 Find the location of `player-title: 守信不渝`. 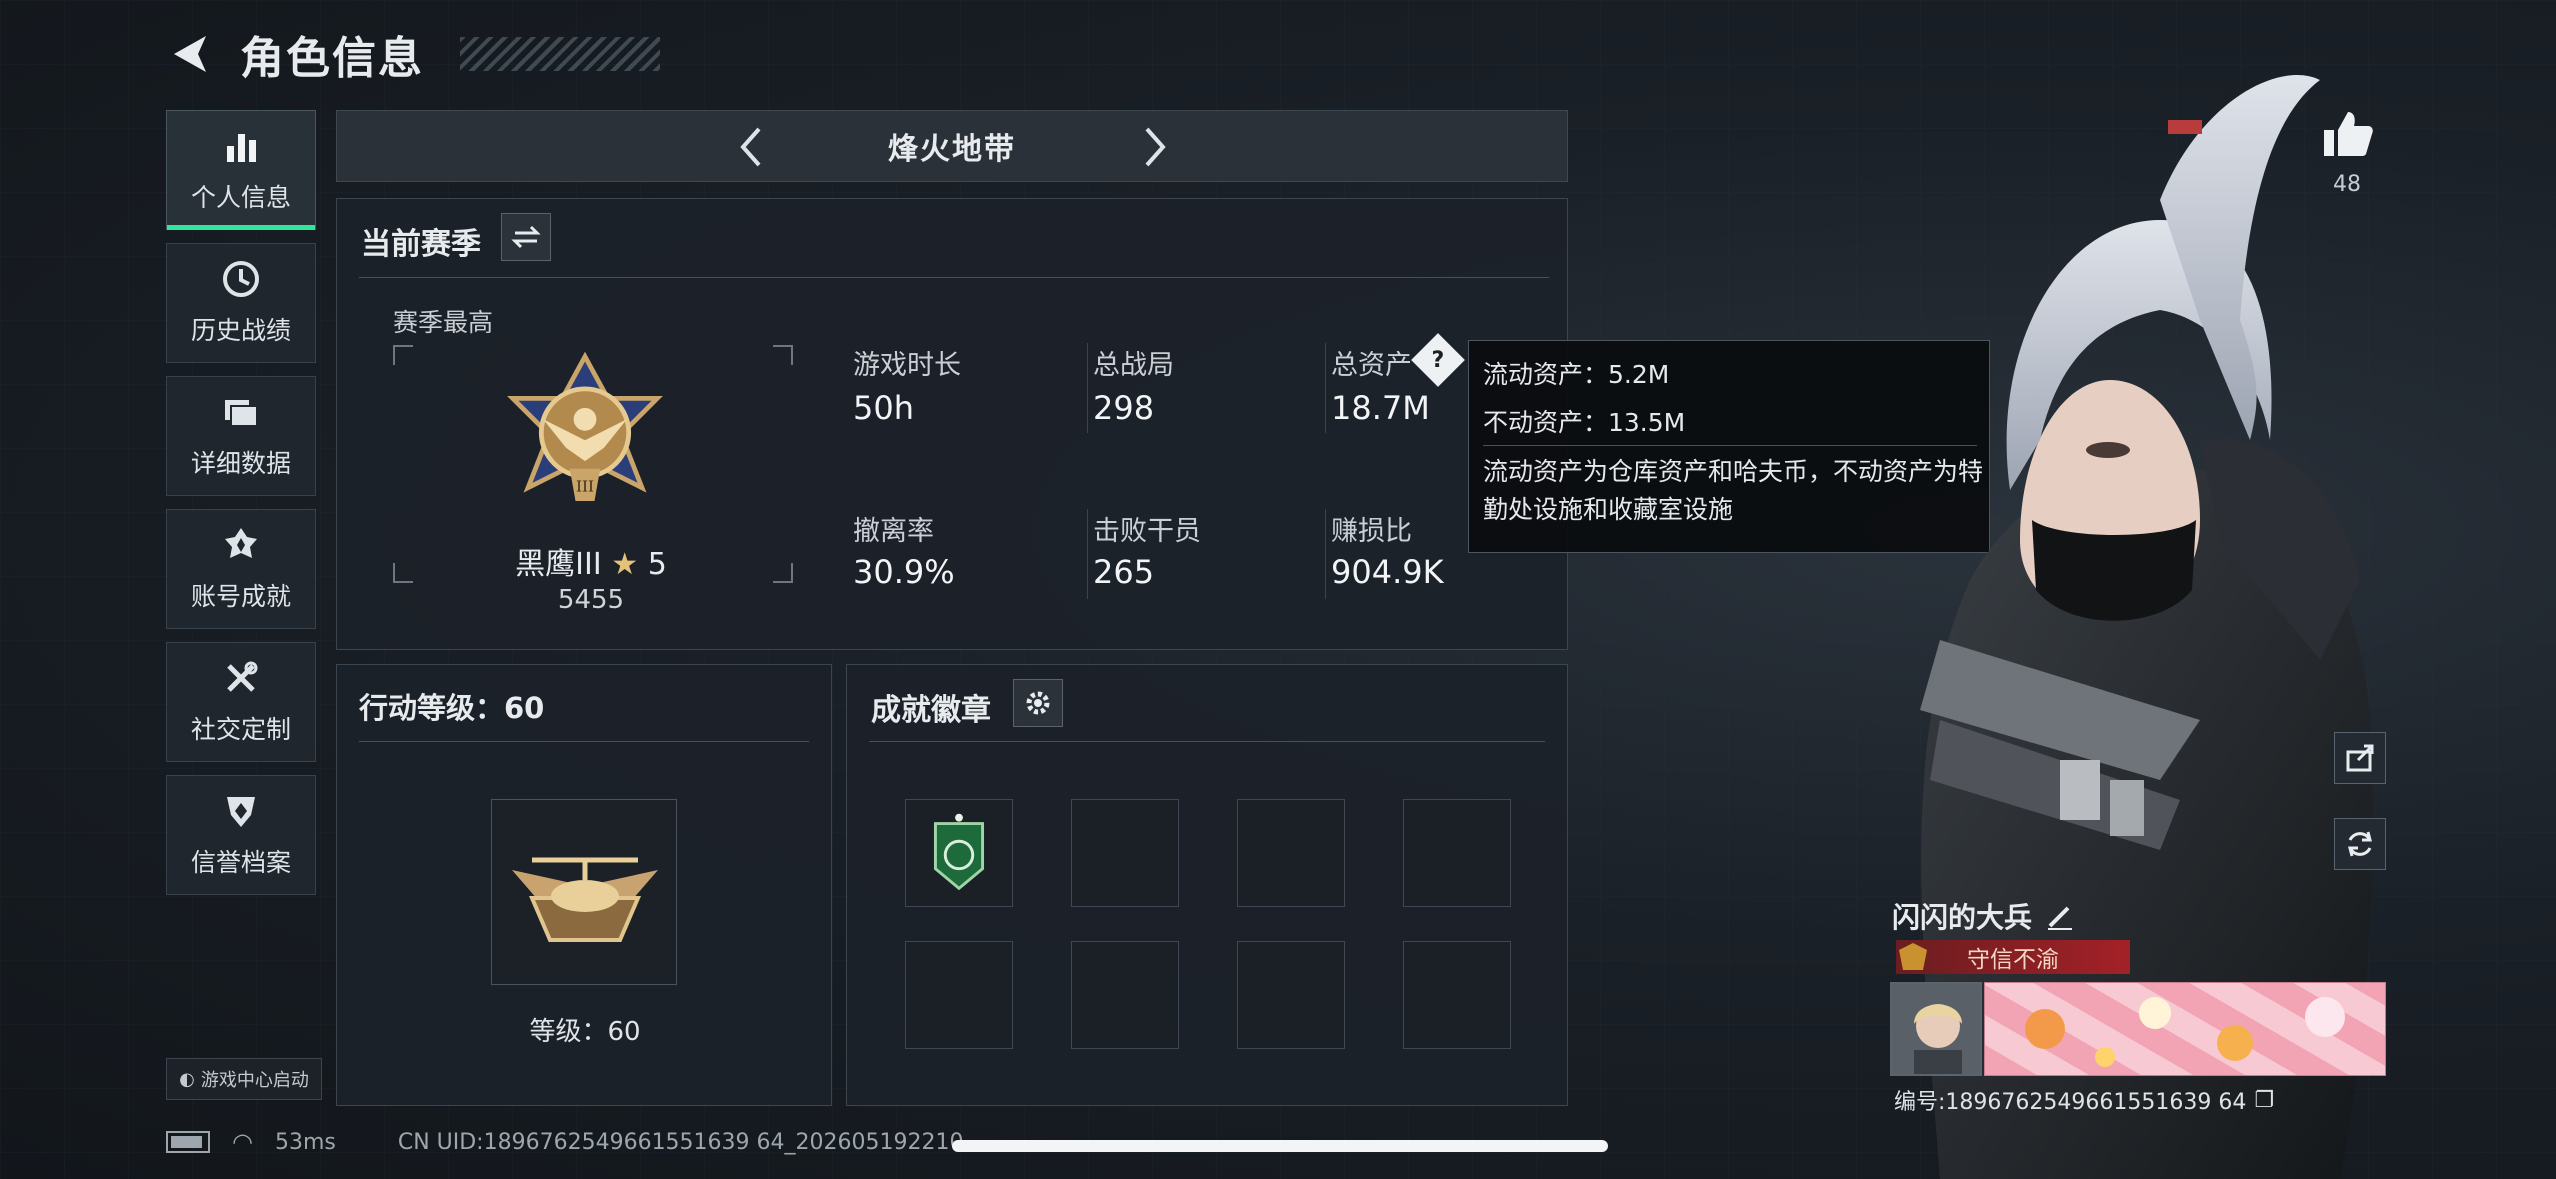

player-title: 守信不渝 is located at coordinates (2013, 960).